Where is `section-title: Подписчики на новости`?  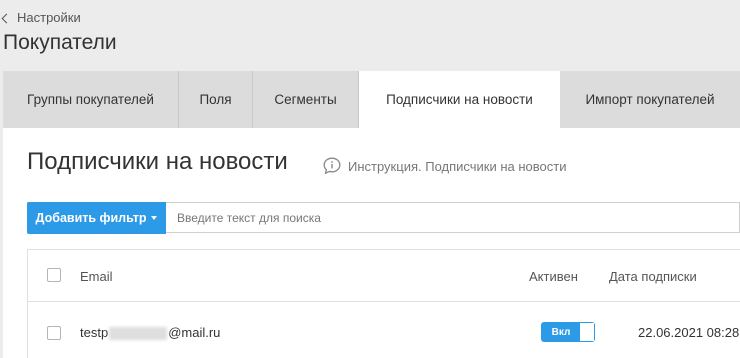
section-title: Подписчики на новости is located at coordinates (157, 161).